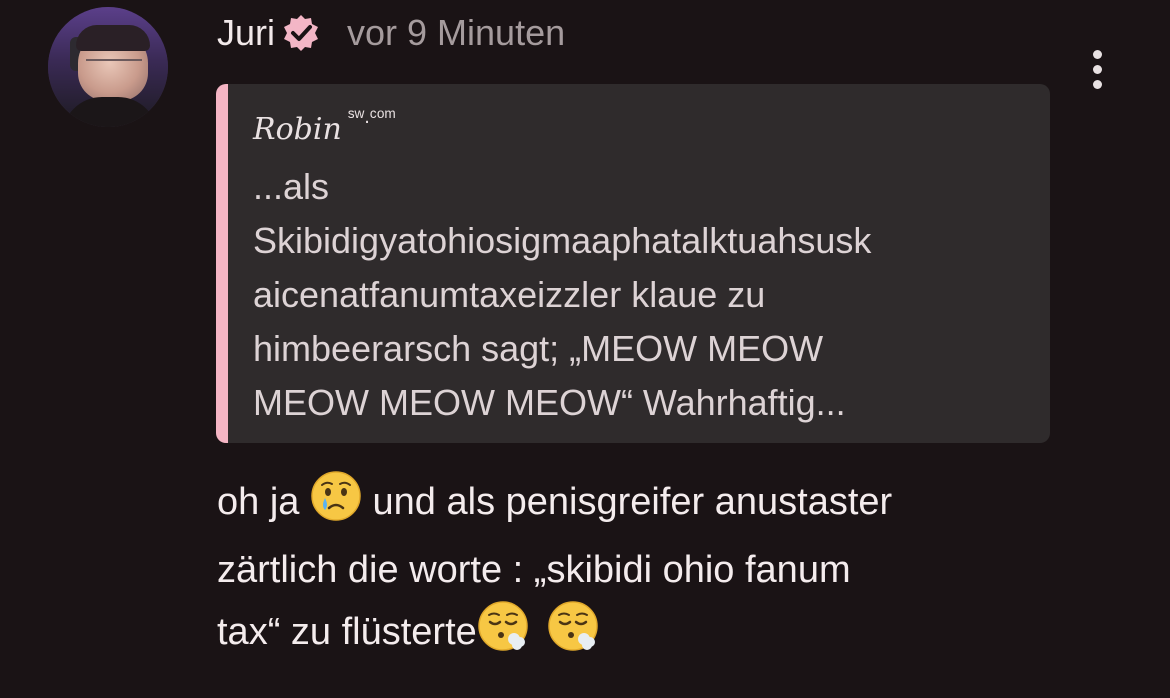 Image resolution: width=1170 pixels, height=698 pixels. Describe the element at coordinates (297, 129) in the screenshot. I see `quote-author-name: Robin` at that location.